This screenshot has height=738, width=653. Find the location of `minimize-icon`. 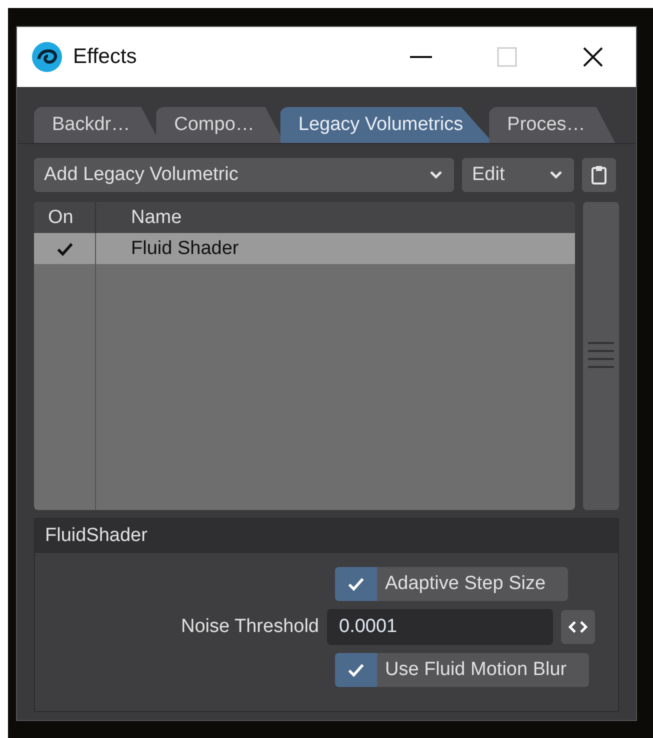

minimize-icon is located at coordinates (421, 57).